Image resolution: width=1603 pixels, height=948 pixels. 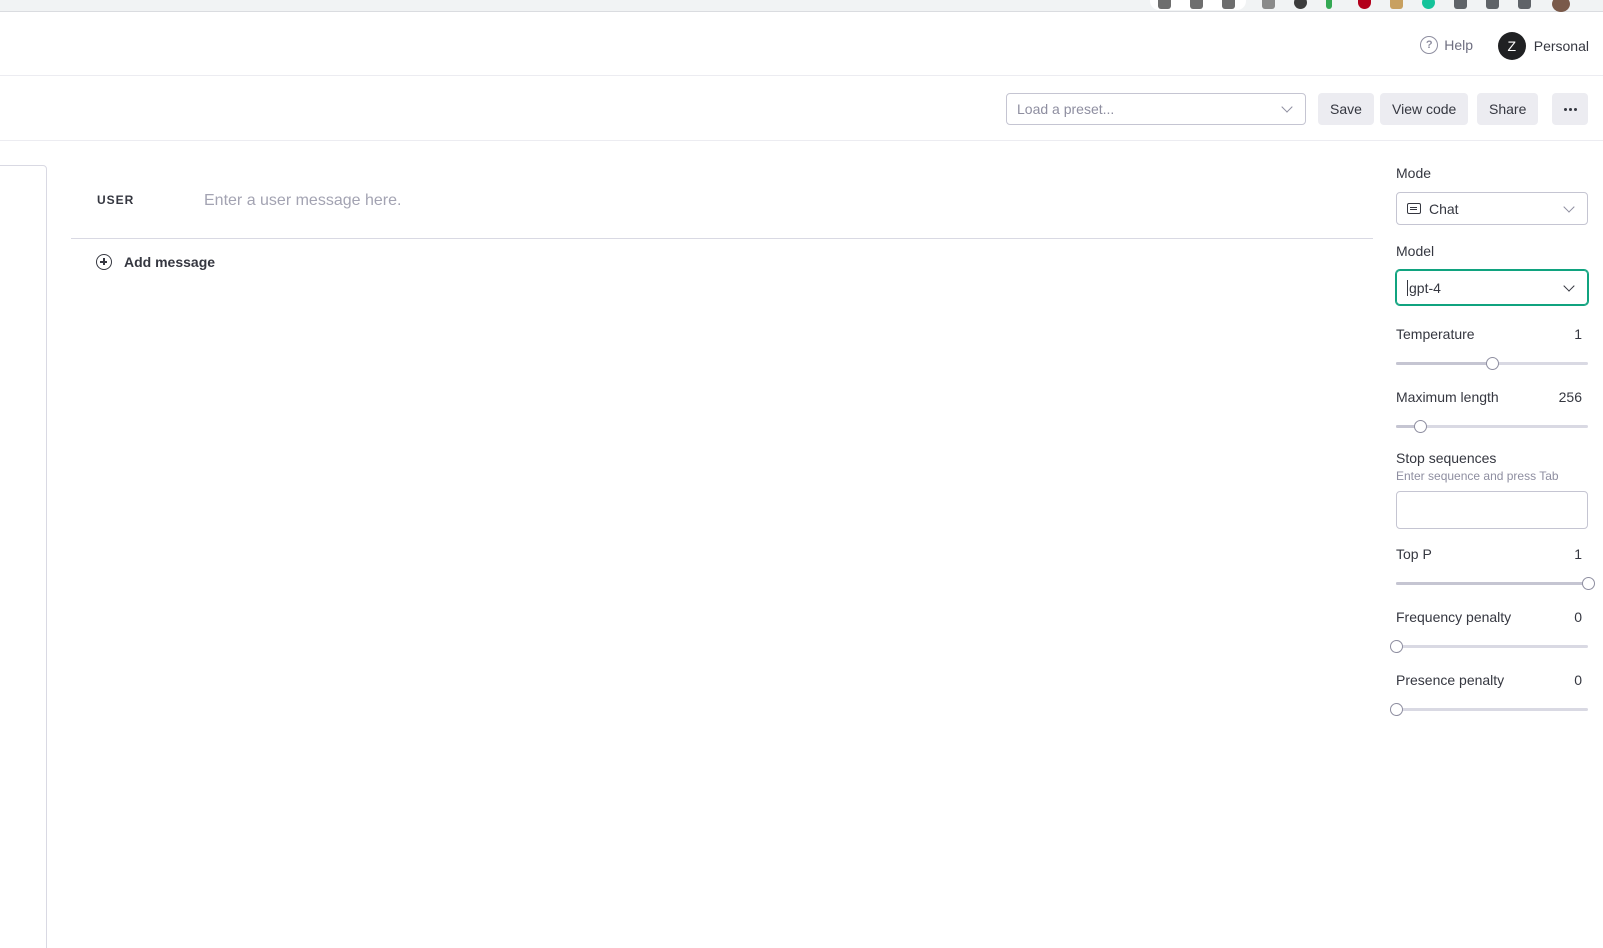 I want to click on message-row: USER, so click(x=722, y=202).